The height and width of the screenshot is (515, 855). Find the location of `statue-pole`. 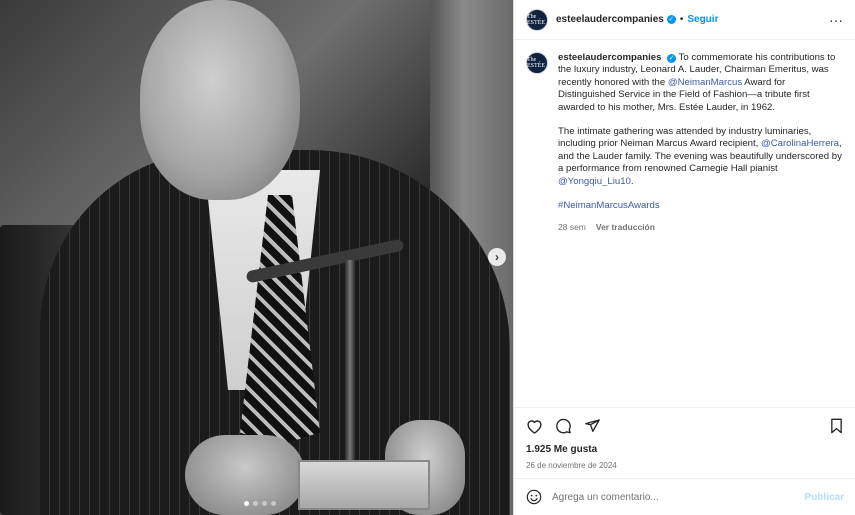

statue-pole is located at coordinates (350, 367).